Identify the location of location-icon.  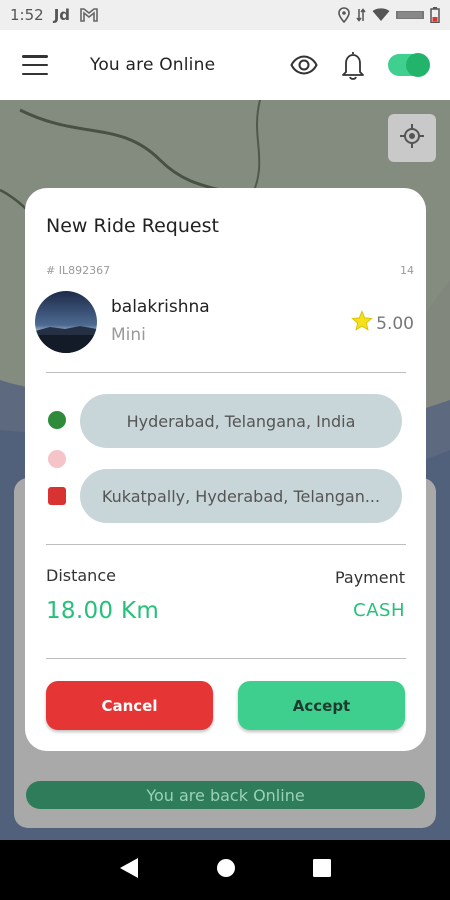
(344, 15).